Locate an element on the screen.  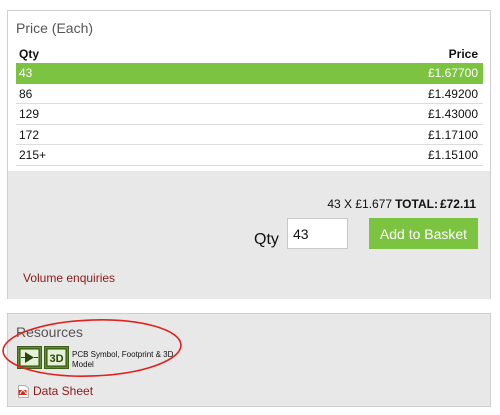
tier-qty: 43 is located at coordinates (26, 73).